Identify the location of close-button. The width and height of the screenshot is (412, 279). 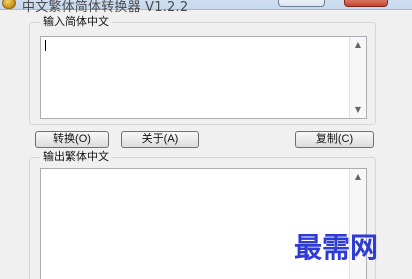
(366, 3).